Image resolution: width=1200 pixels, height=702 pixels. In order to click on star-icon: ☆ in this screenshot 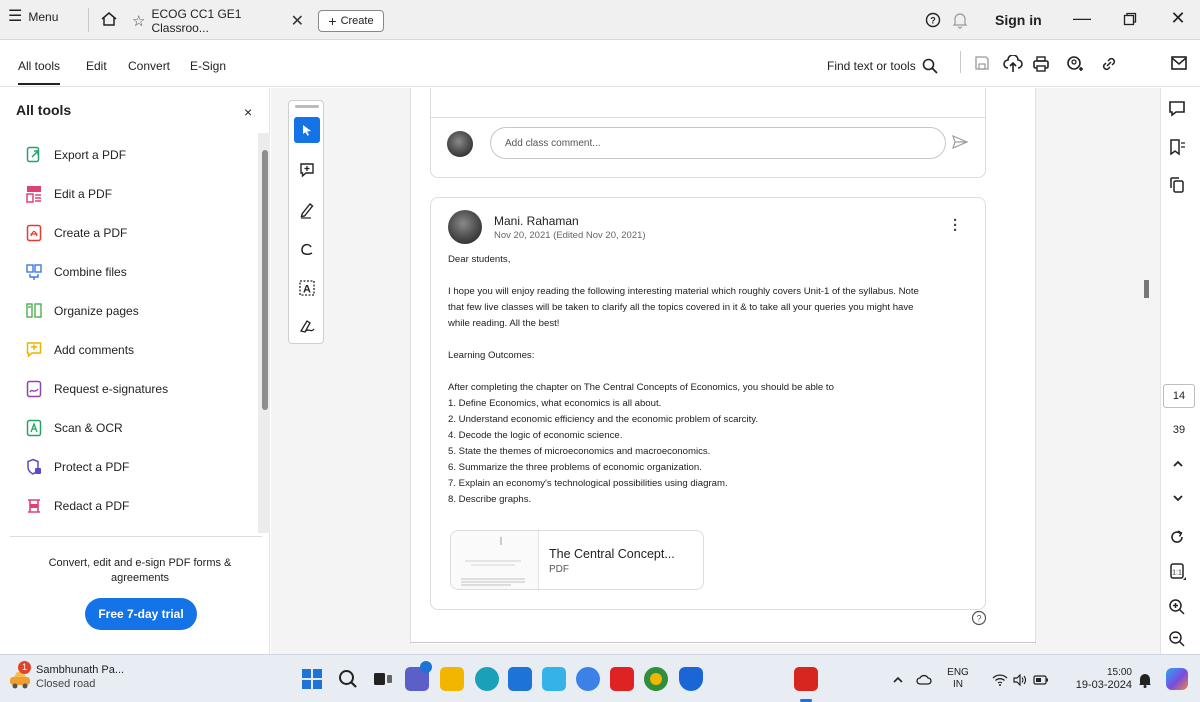, I will do `click(138, 21)`.